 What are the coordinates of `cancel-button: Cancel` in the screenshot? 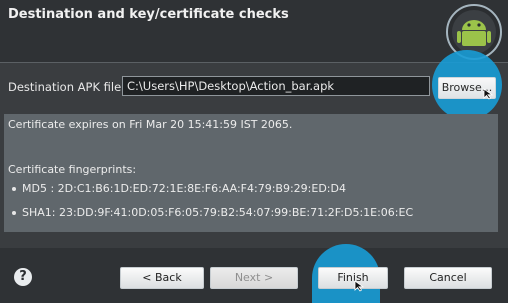 It's located at (448, 278).